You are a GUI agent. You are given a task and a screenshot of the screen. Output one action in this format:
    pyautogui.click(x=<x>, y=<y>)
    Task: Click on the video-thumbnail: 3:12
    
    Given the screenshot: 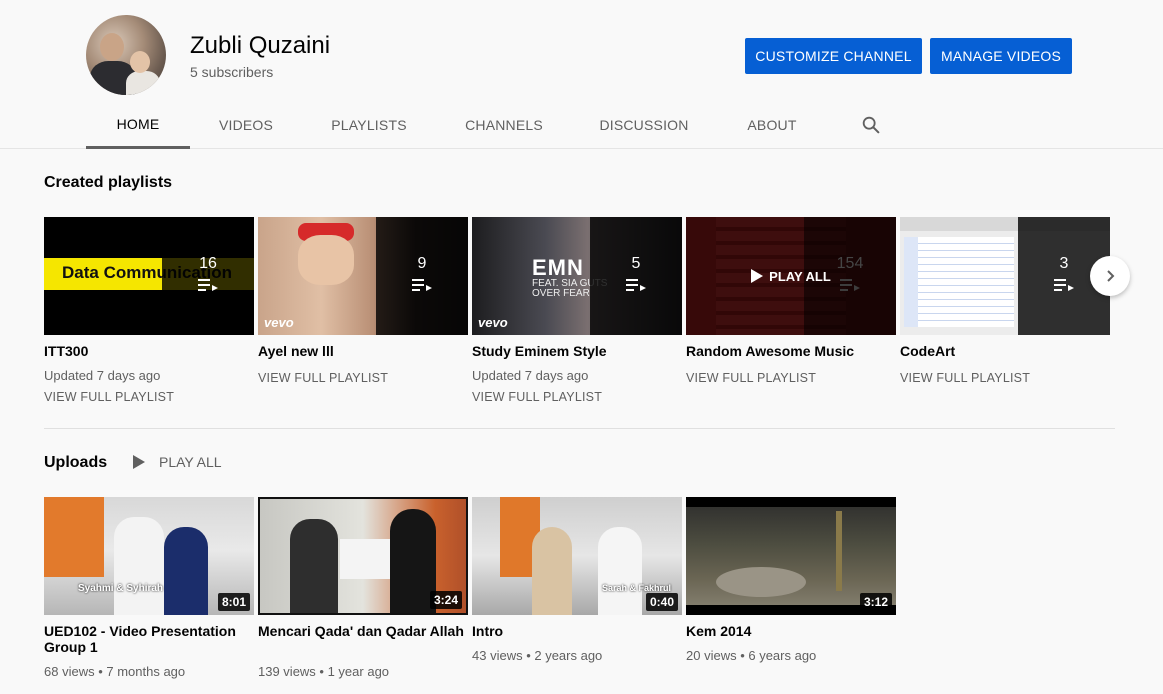 What is the action you would take?
    pyautogui.click(x=791, y=556)
    